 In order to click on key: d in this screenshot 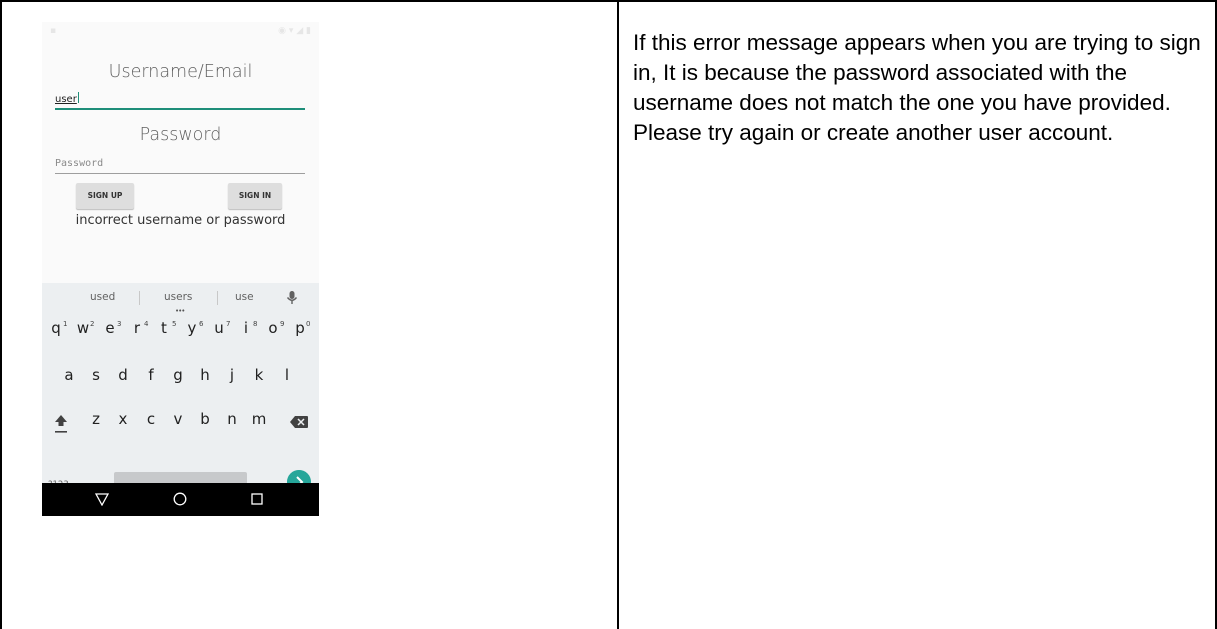, I will do `click(123, 375)`.